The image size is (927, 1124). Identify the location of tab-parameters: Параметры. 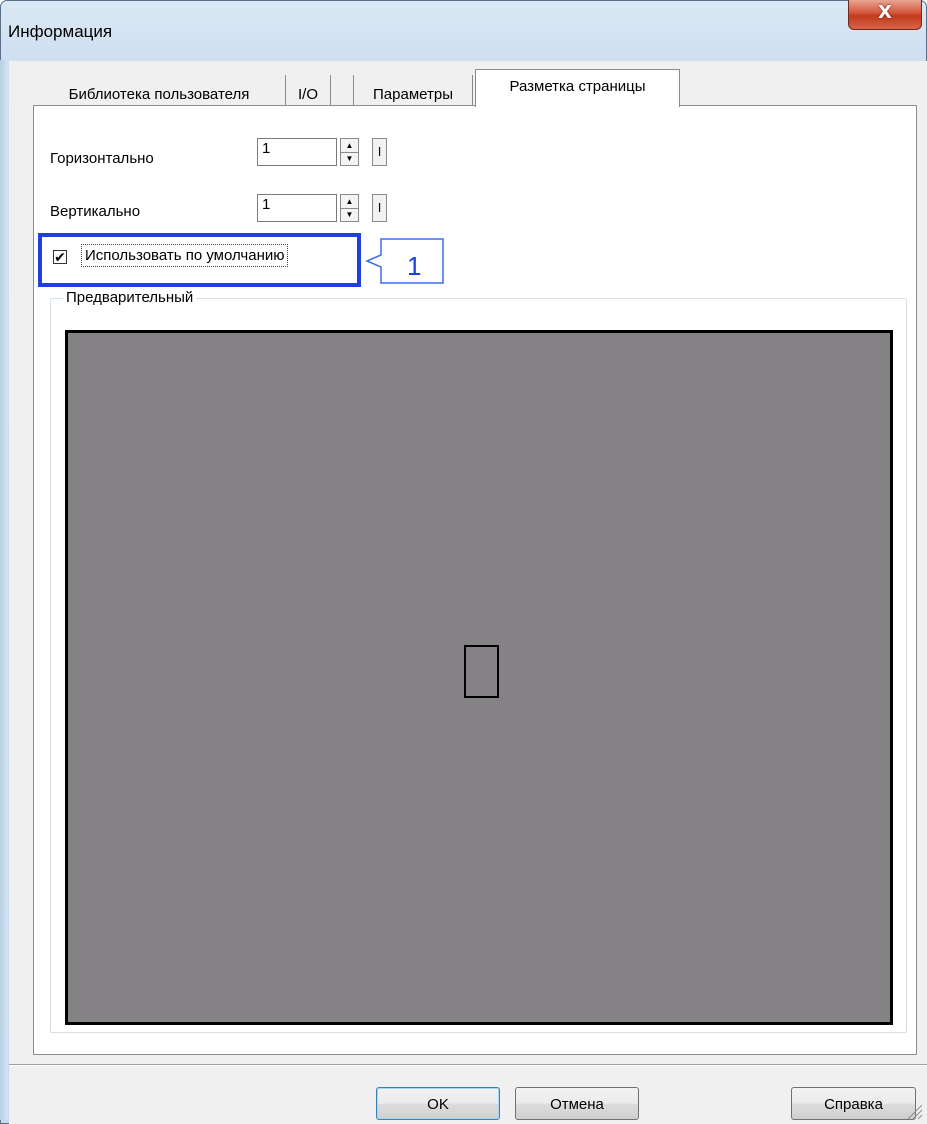
(413, 90).